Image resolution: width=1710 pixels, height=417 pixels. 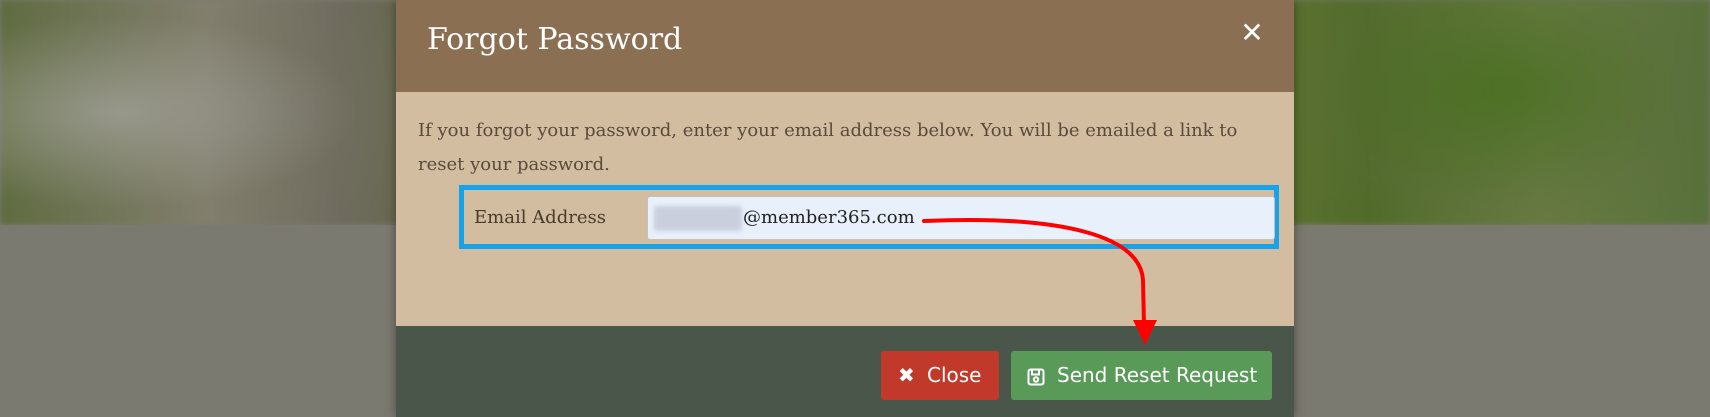 I want to click on floppy-disk-icon, so click(x=1036, y=375).